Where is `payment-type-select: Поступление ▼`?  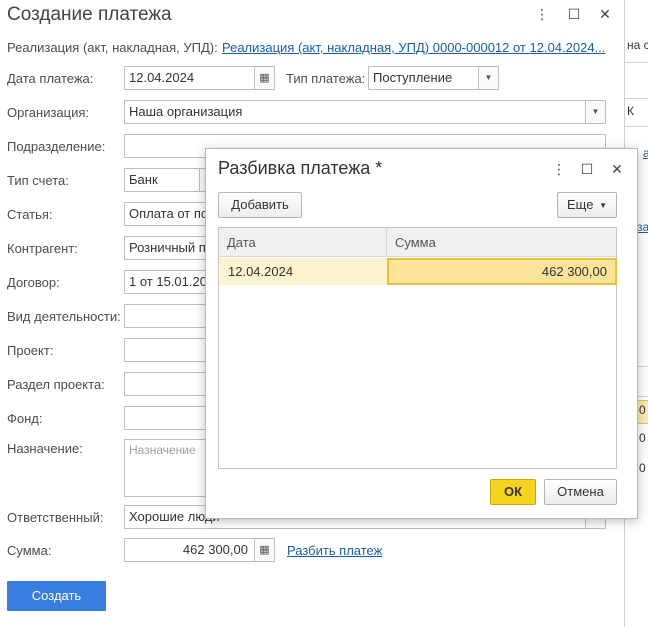
payment-type-select: Поступление ▼ is located at coordinates (433, 78).